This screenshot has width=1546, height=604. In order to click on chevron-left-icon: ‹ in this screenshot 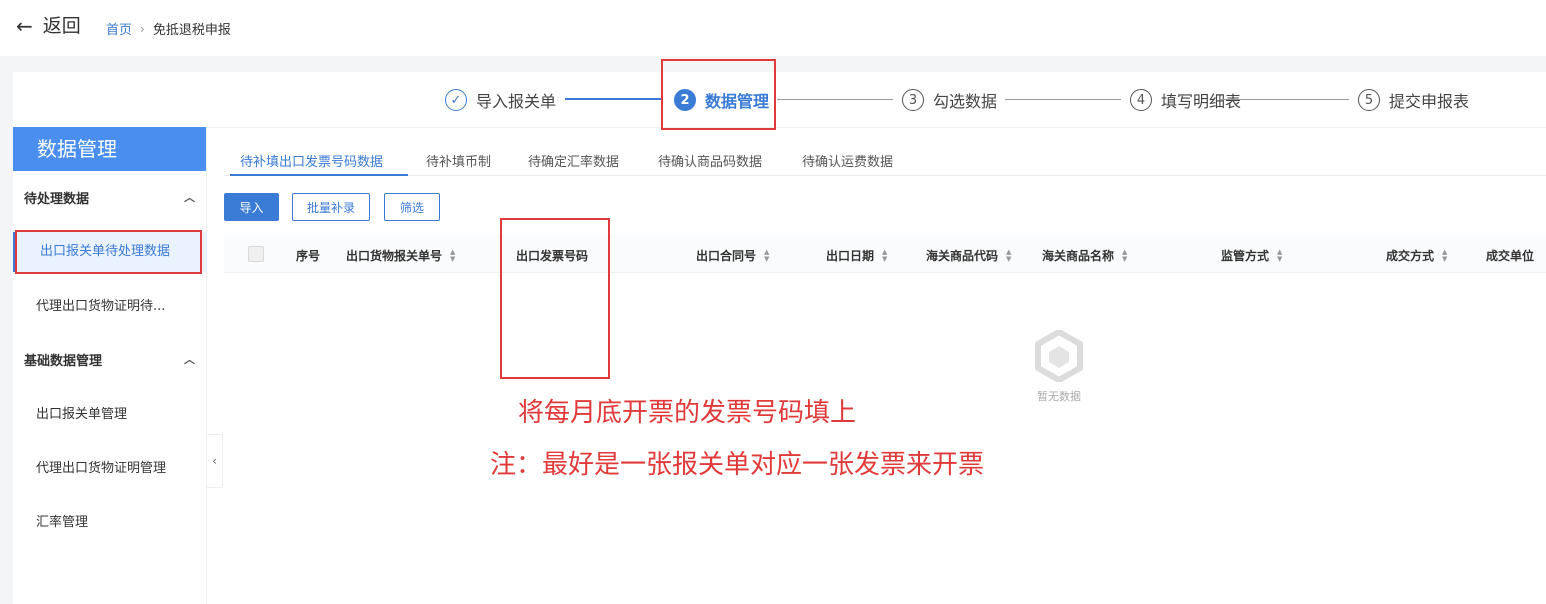, I will do `click(214, 461)`.